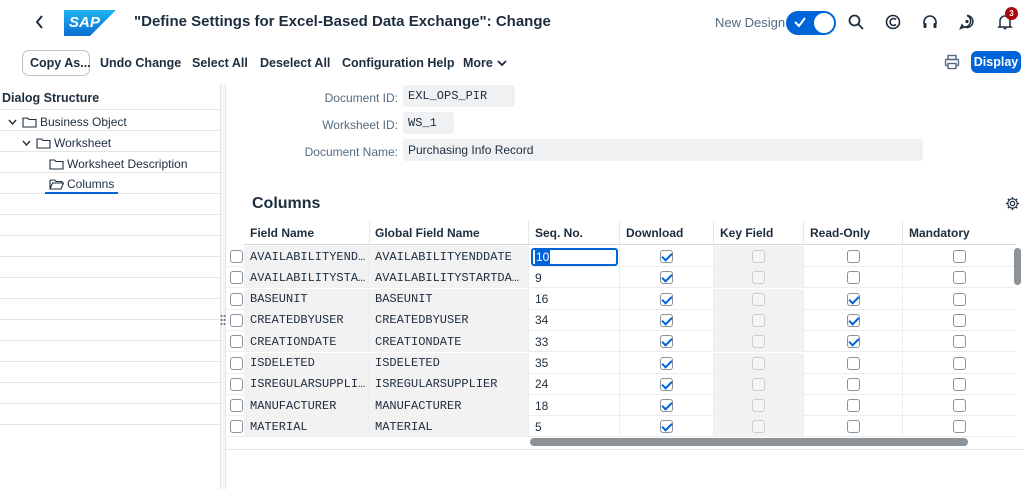  Describe the element at coordinates (667, 233) in the screenshot. I see `header-download: Download` at that location.